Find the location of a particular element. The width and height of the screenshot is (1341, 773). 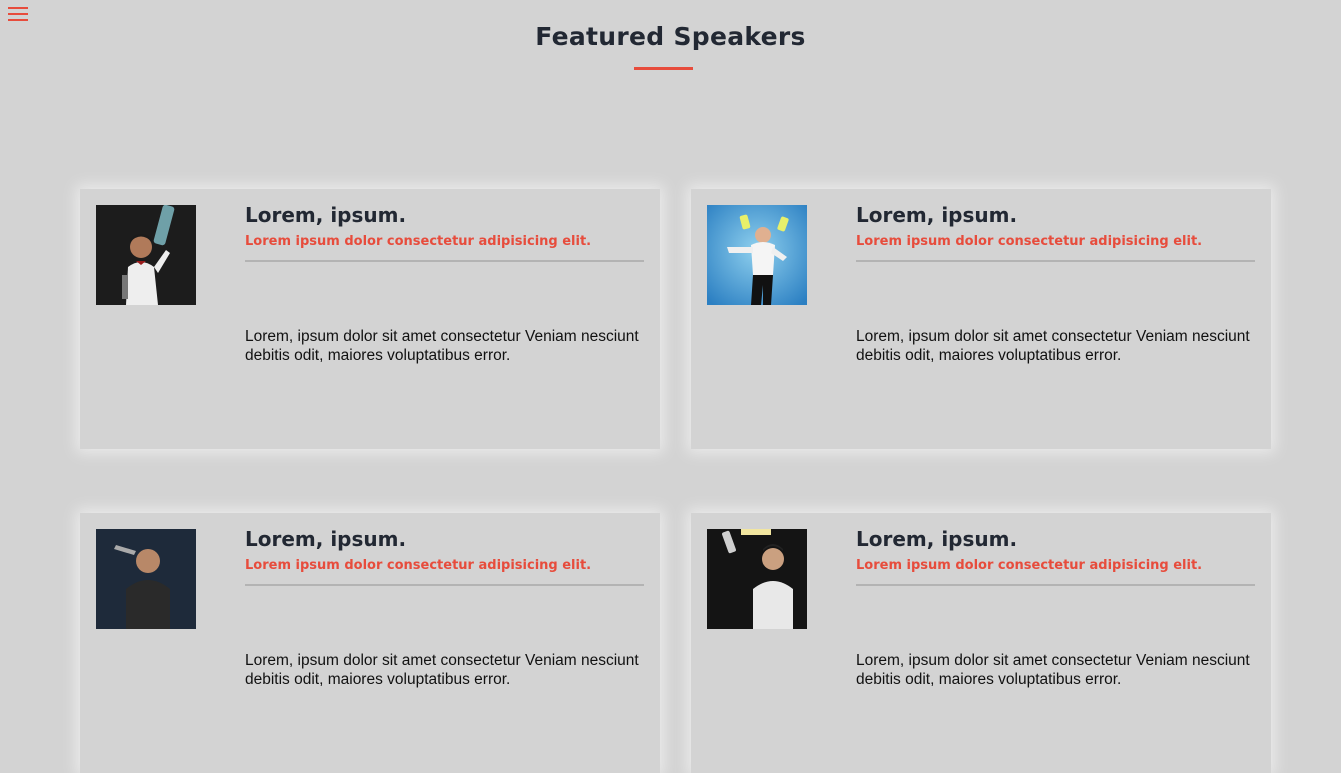

section-title: Featured Speakers is located at coordinates (670, 36).